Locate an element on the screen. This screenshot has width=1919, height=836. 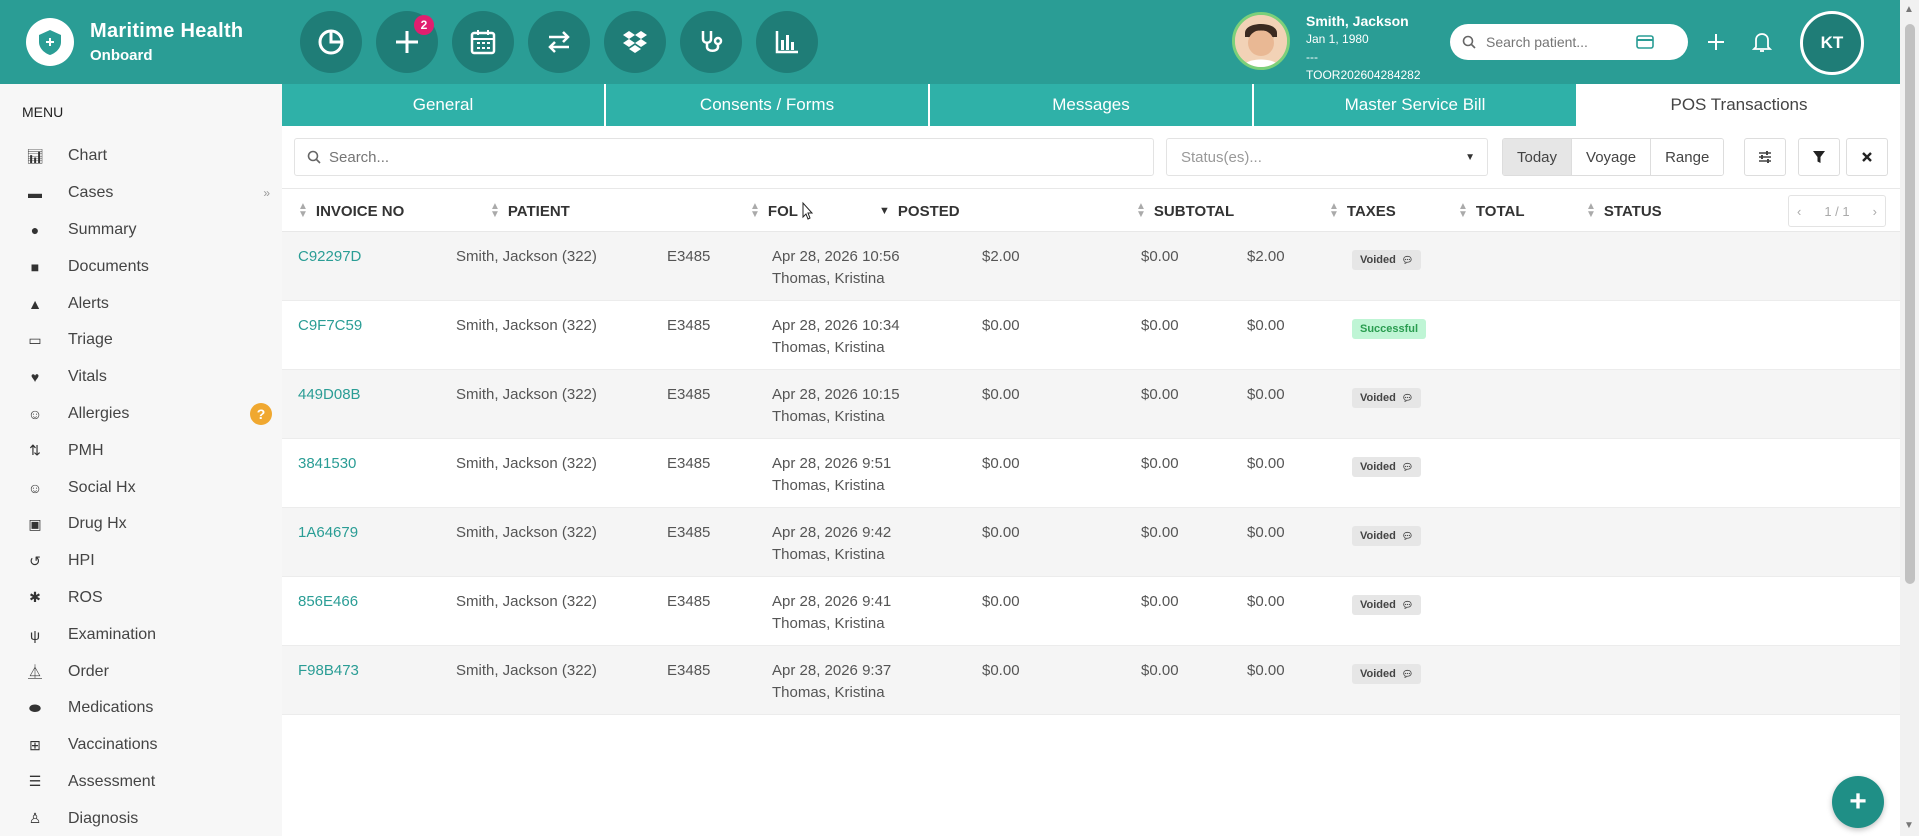
sort-icon: ▲ ▼ is located at coordinates (755, 210).